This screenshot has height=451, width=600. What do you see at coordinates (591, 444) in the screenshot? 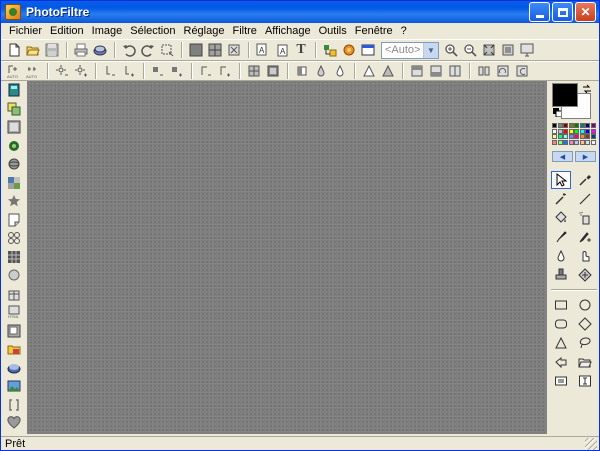
I see `resize-grip-icon` at bounding box center [591, 444].